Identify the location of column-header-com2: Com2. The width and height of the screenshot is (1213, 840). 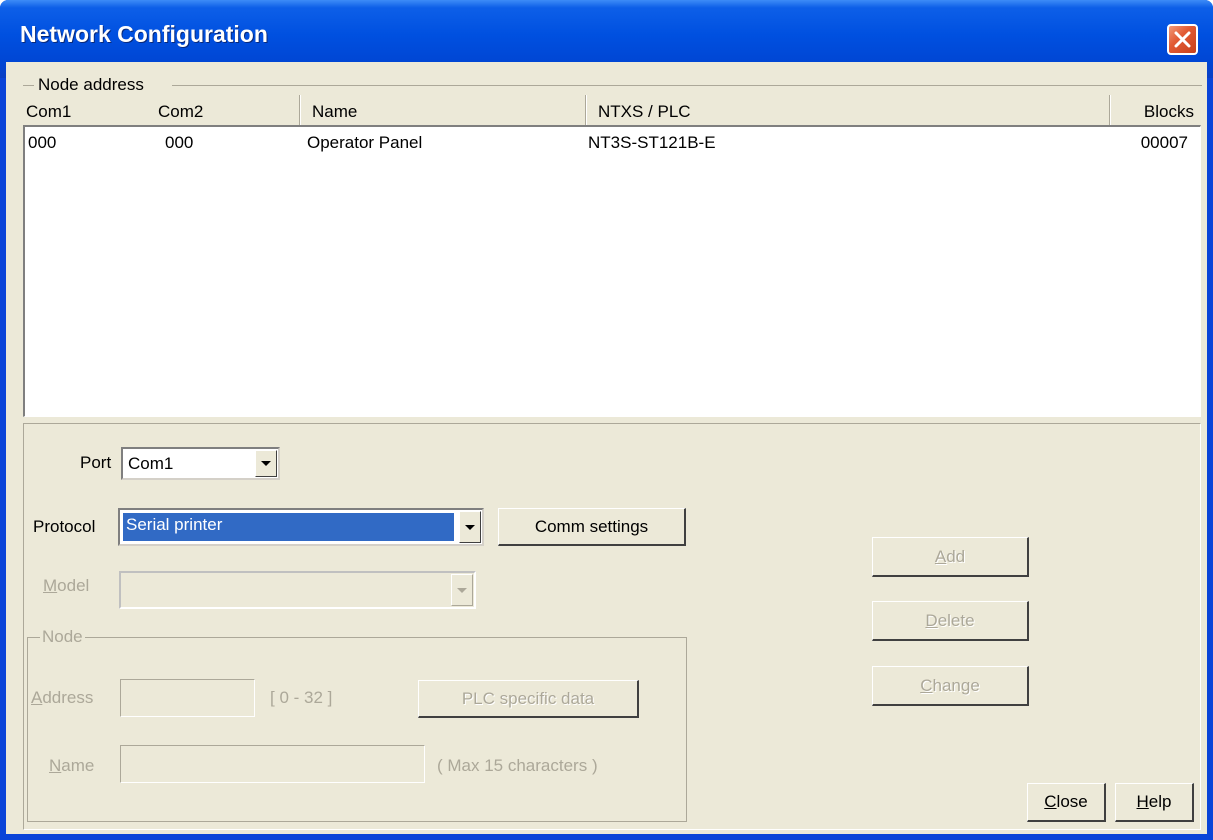
(226, 110).